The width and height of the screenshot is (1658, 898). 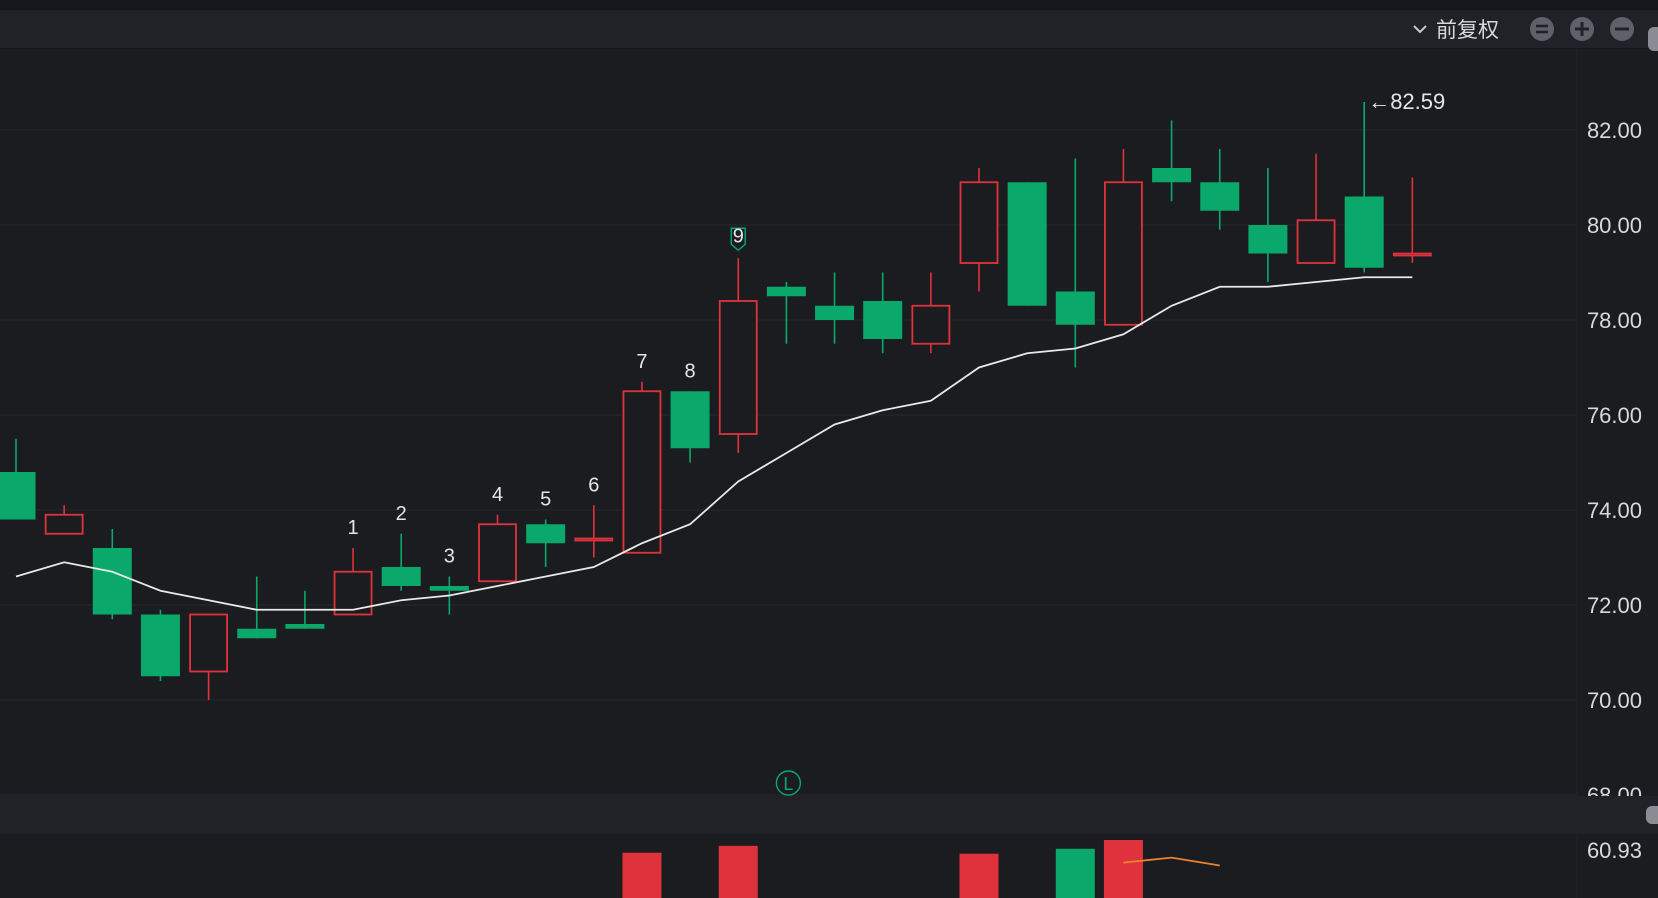 What do you see at coordinates (1614, 605) in the screenshot?
I see `price-axis-tick-label: 72.00` at bounding box center [1614, 605].